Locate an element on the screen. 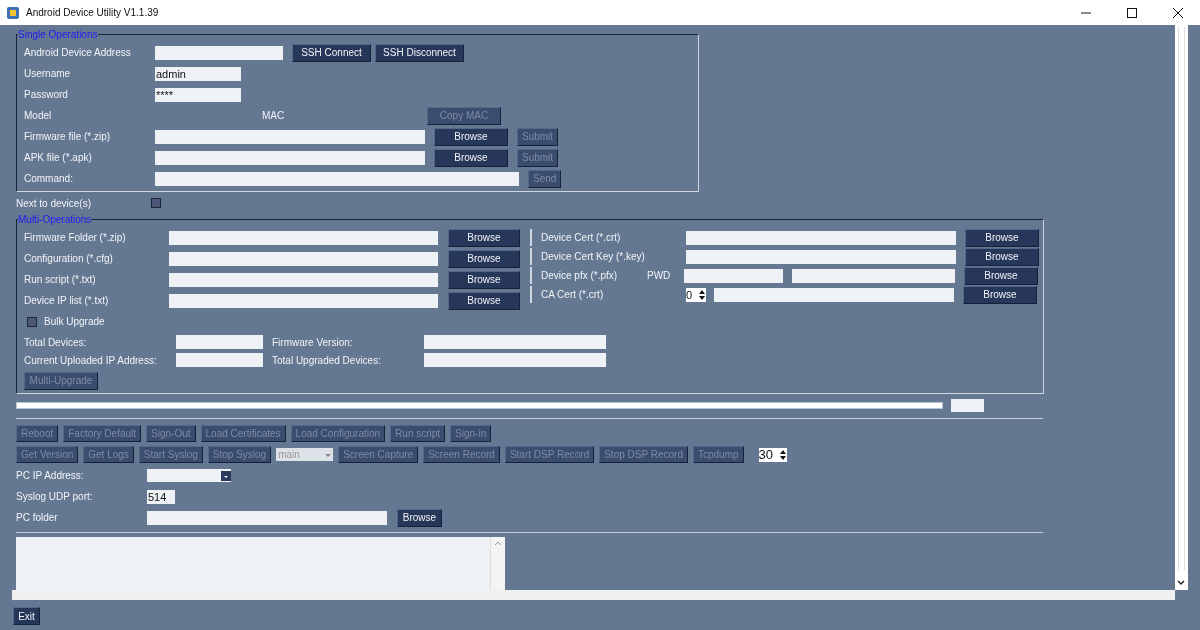 The width and height of the screenshot is (1200, 630). pc-ip-dropdown is located at coordinates (189, 475).